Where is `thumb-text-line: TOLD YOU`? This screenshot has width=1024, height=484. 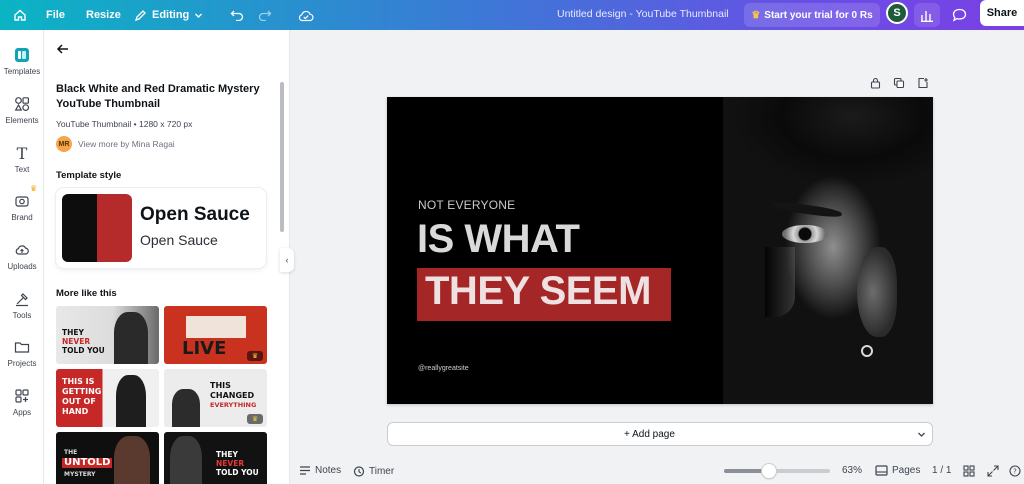 thumb-text-line: TOLD YOU is located at coordinates (83, 350).